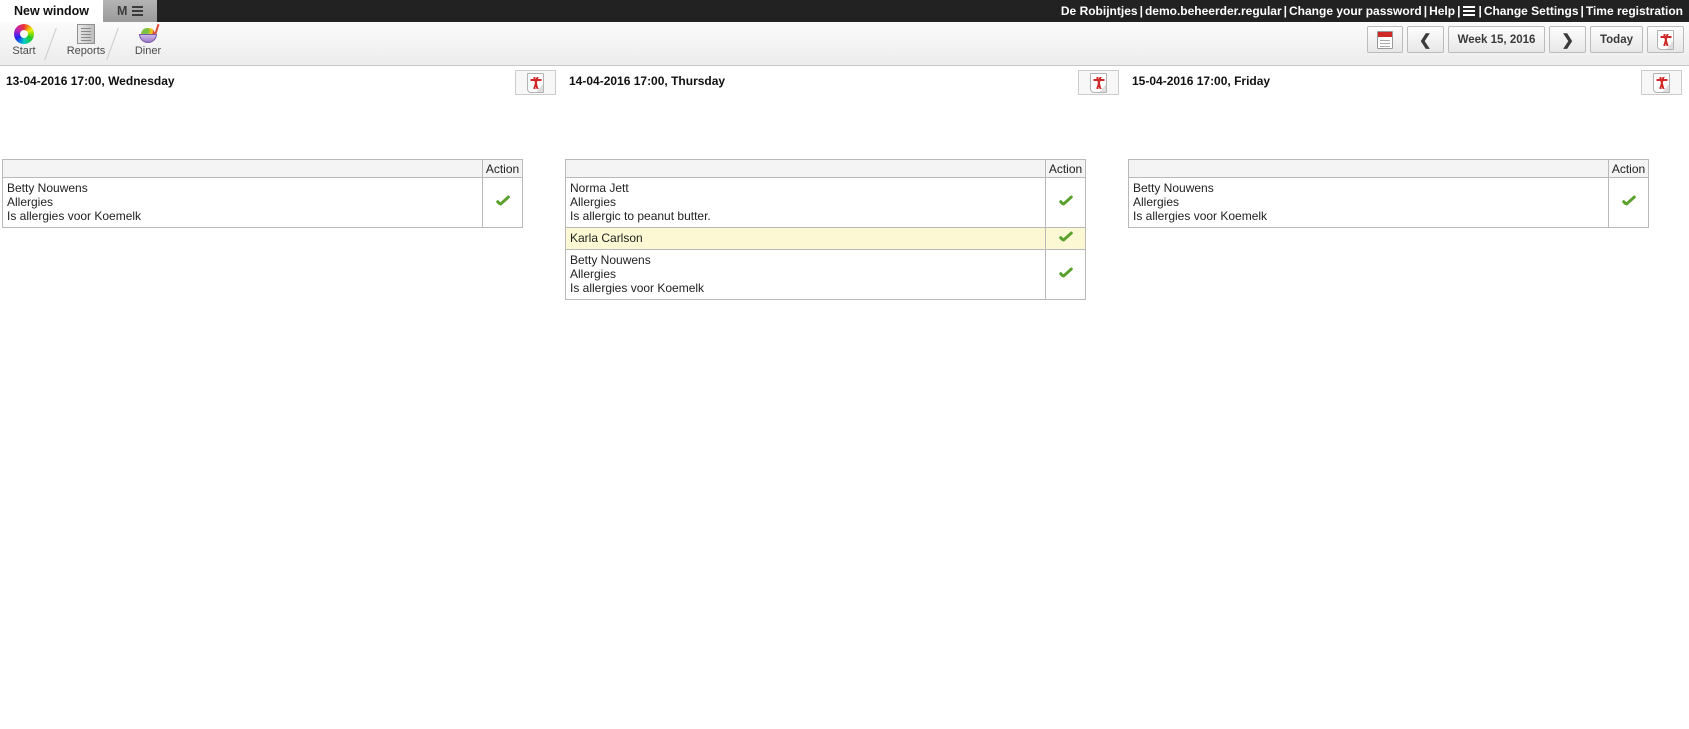 This screenshot has height=729, width=1689. What do you see at coordinates (1616, 39) in the screenshot?
I see `today-button: Today` at bounding box center [1616, 39].